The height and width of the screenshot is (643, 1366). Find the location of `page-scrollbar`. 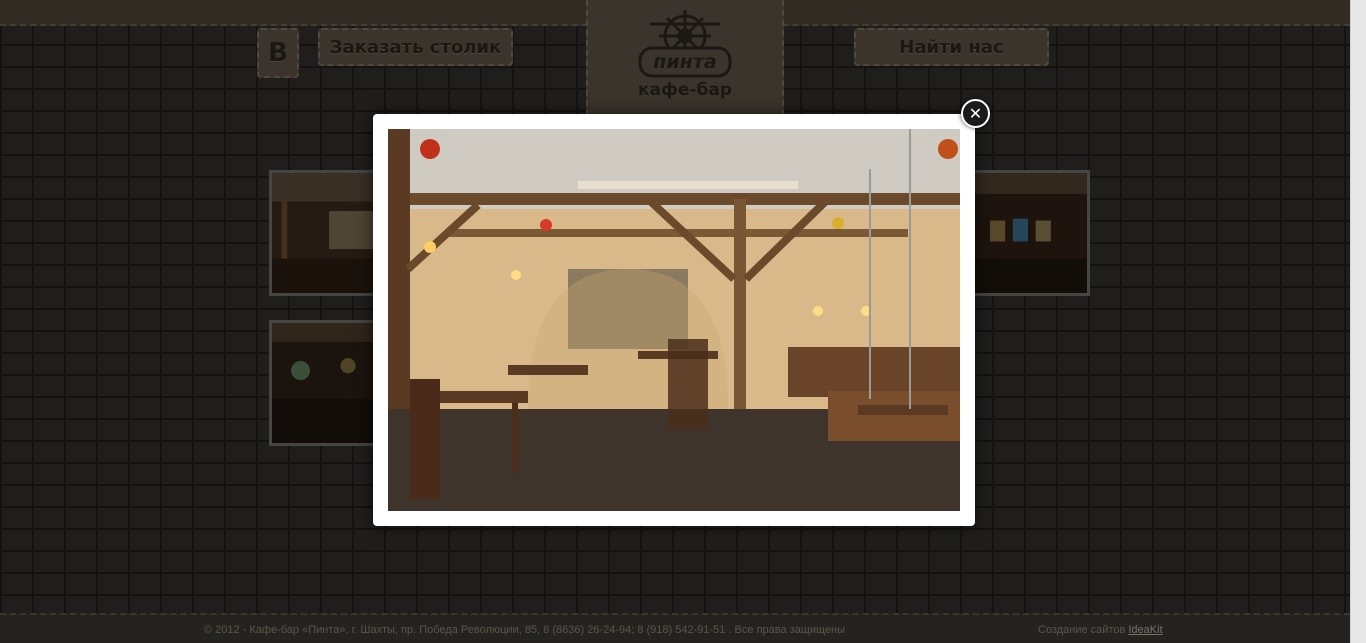

page-scrollbar is located at coordinates (1358, 321).